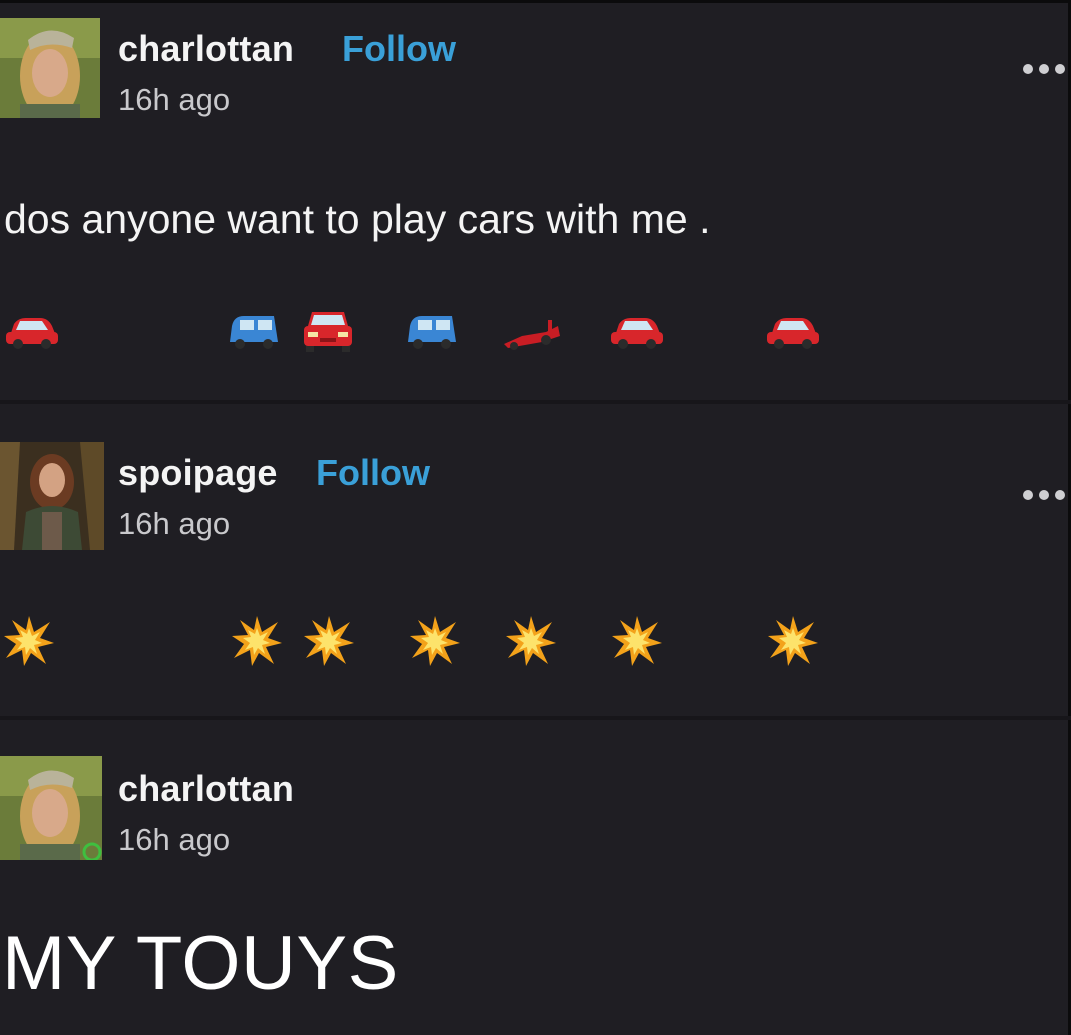 The width and height of the screenshot is (1071, 1035). I want to click on post-text: dos anyone want to play cars with me ., so click(357, 219).